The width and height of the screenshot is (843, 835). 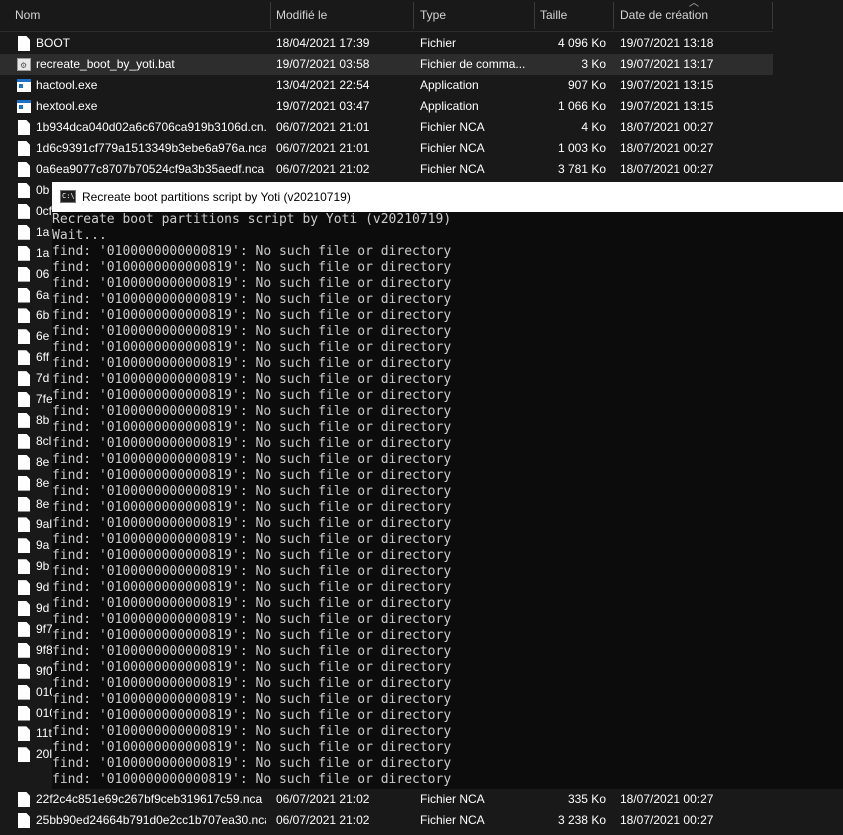 I want to click on file-created: 19/07/2021 13:17, so click(x=667, y=64).